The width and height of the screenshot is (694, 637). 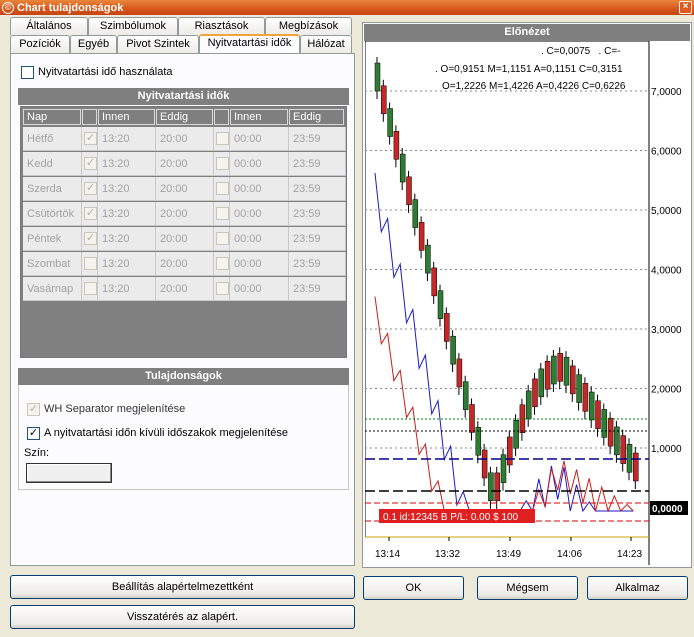 I want to click on y-tick-label: 1,0000, so click(x=666, y=449).